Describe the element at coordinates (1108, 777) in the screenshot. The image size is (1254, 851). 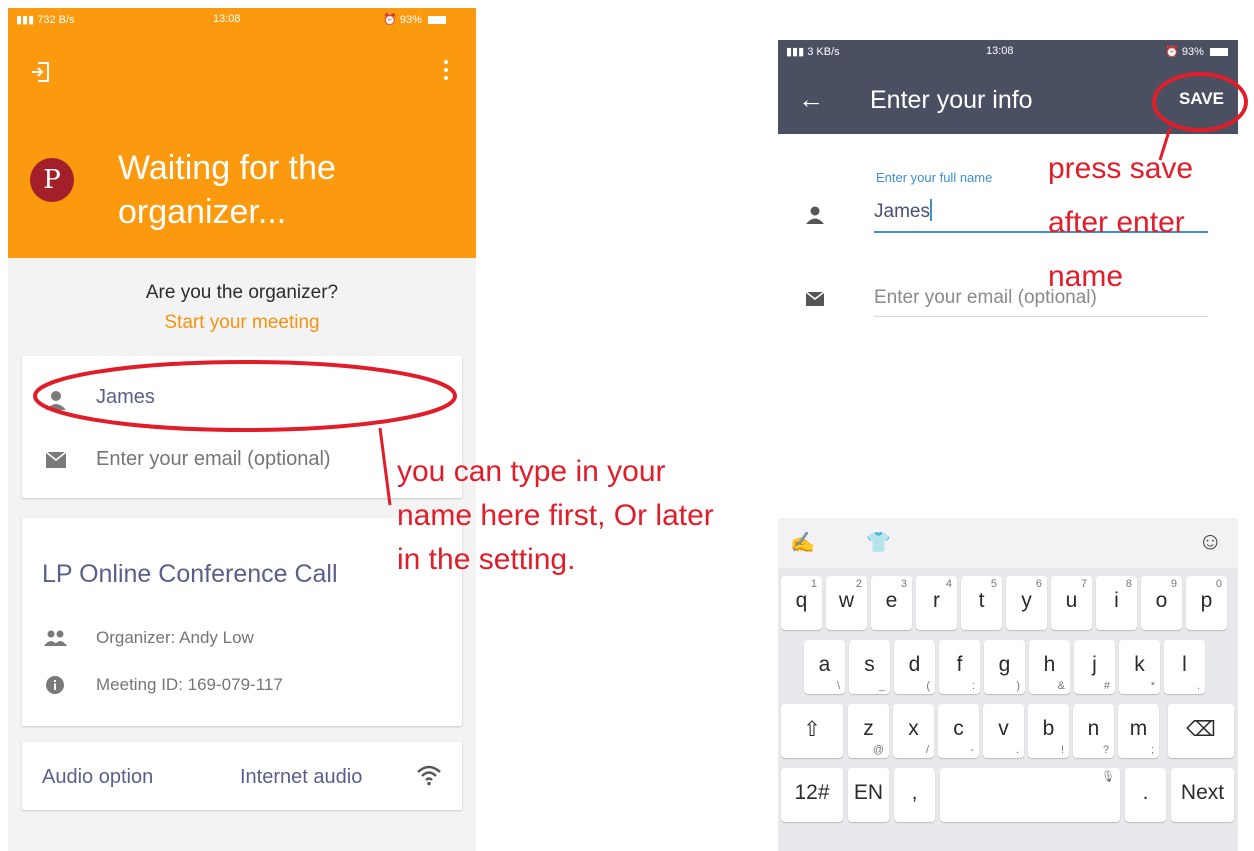
I see `microphone-icon: 🎙` at that location.